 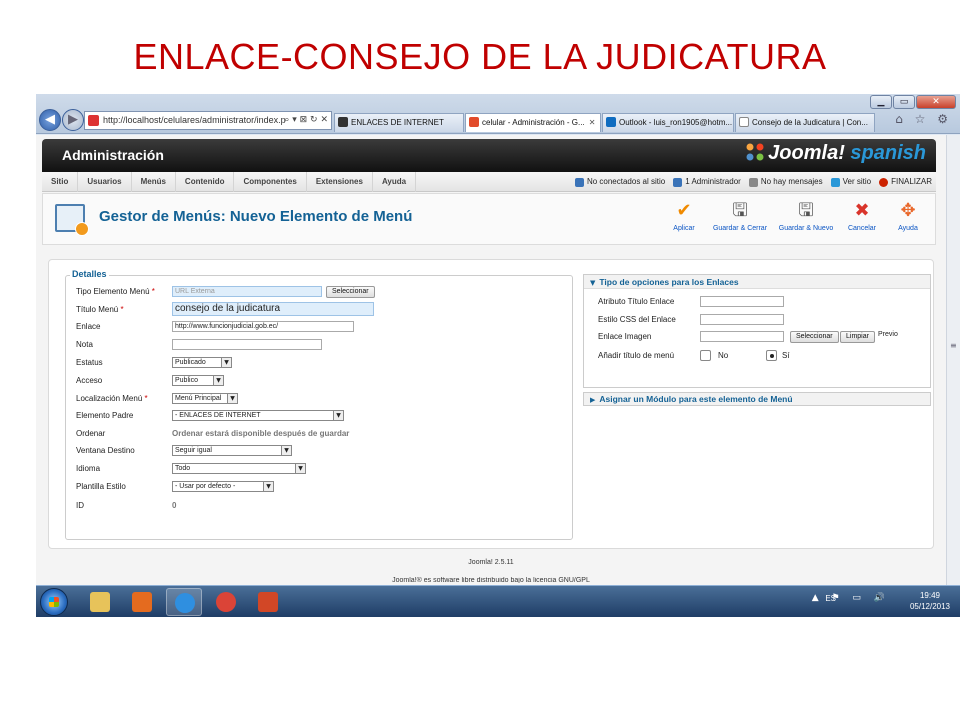 I want to click on tab-label: ENLACES DE INTERNET, so click(x=397, y=122).